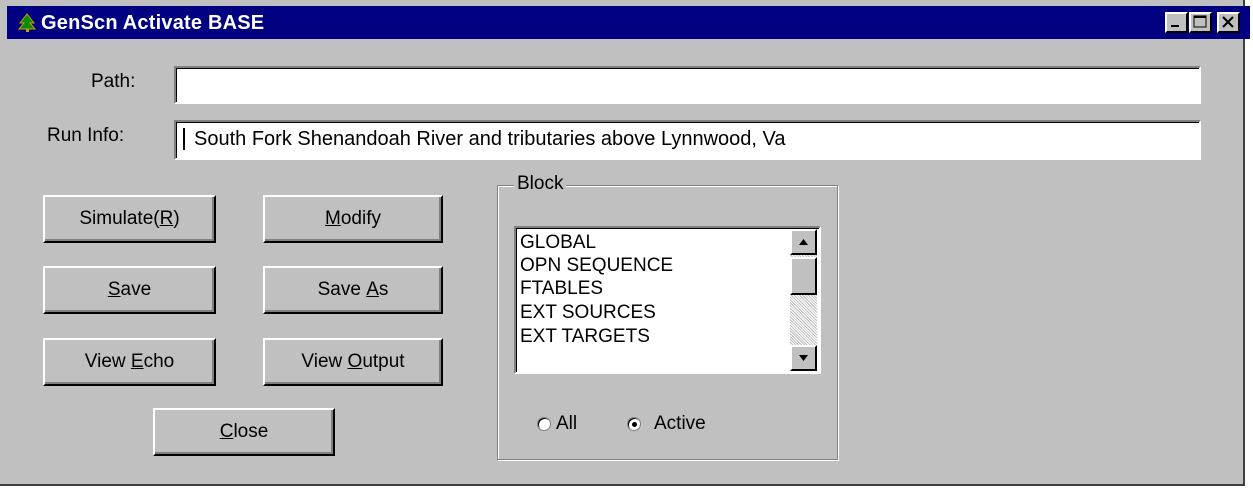 This screenshot has width=1253, height=493. What do you see at coordinates (333, 218) in the screenshot?
I see `modify-accel: M` at bounding box center [333, 218].